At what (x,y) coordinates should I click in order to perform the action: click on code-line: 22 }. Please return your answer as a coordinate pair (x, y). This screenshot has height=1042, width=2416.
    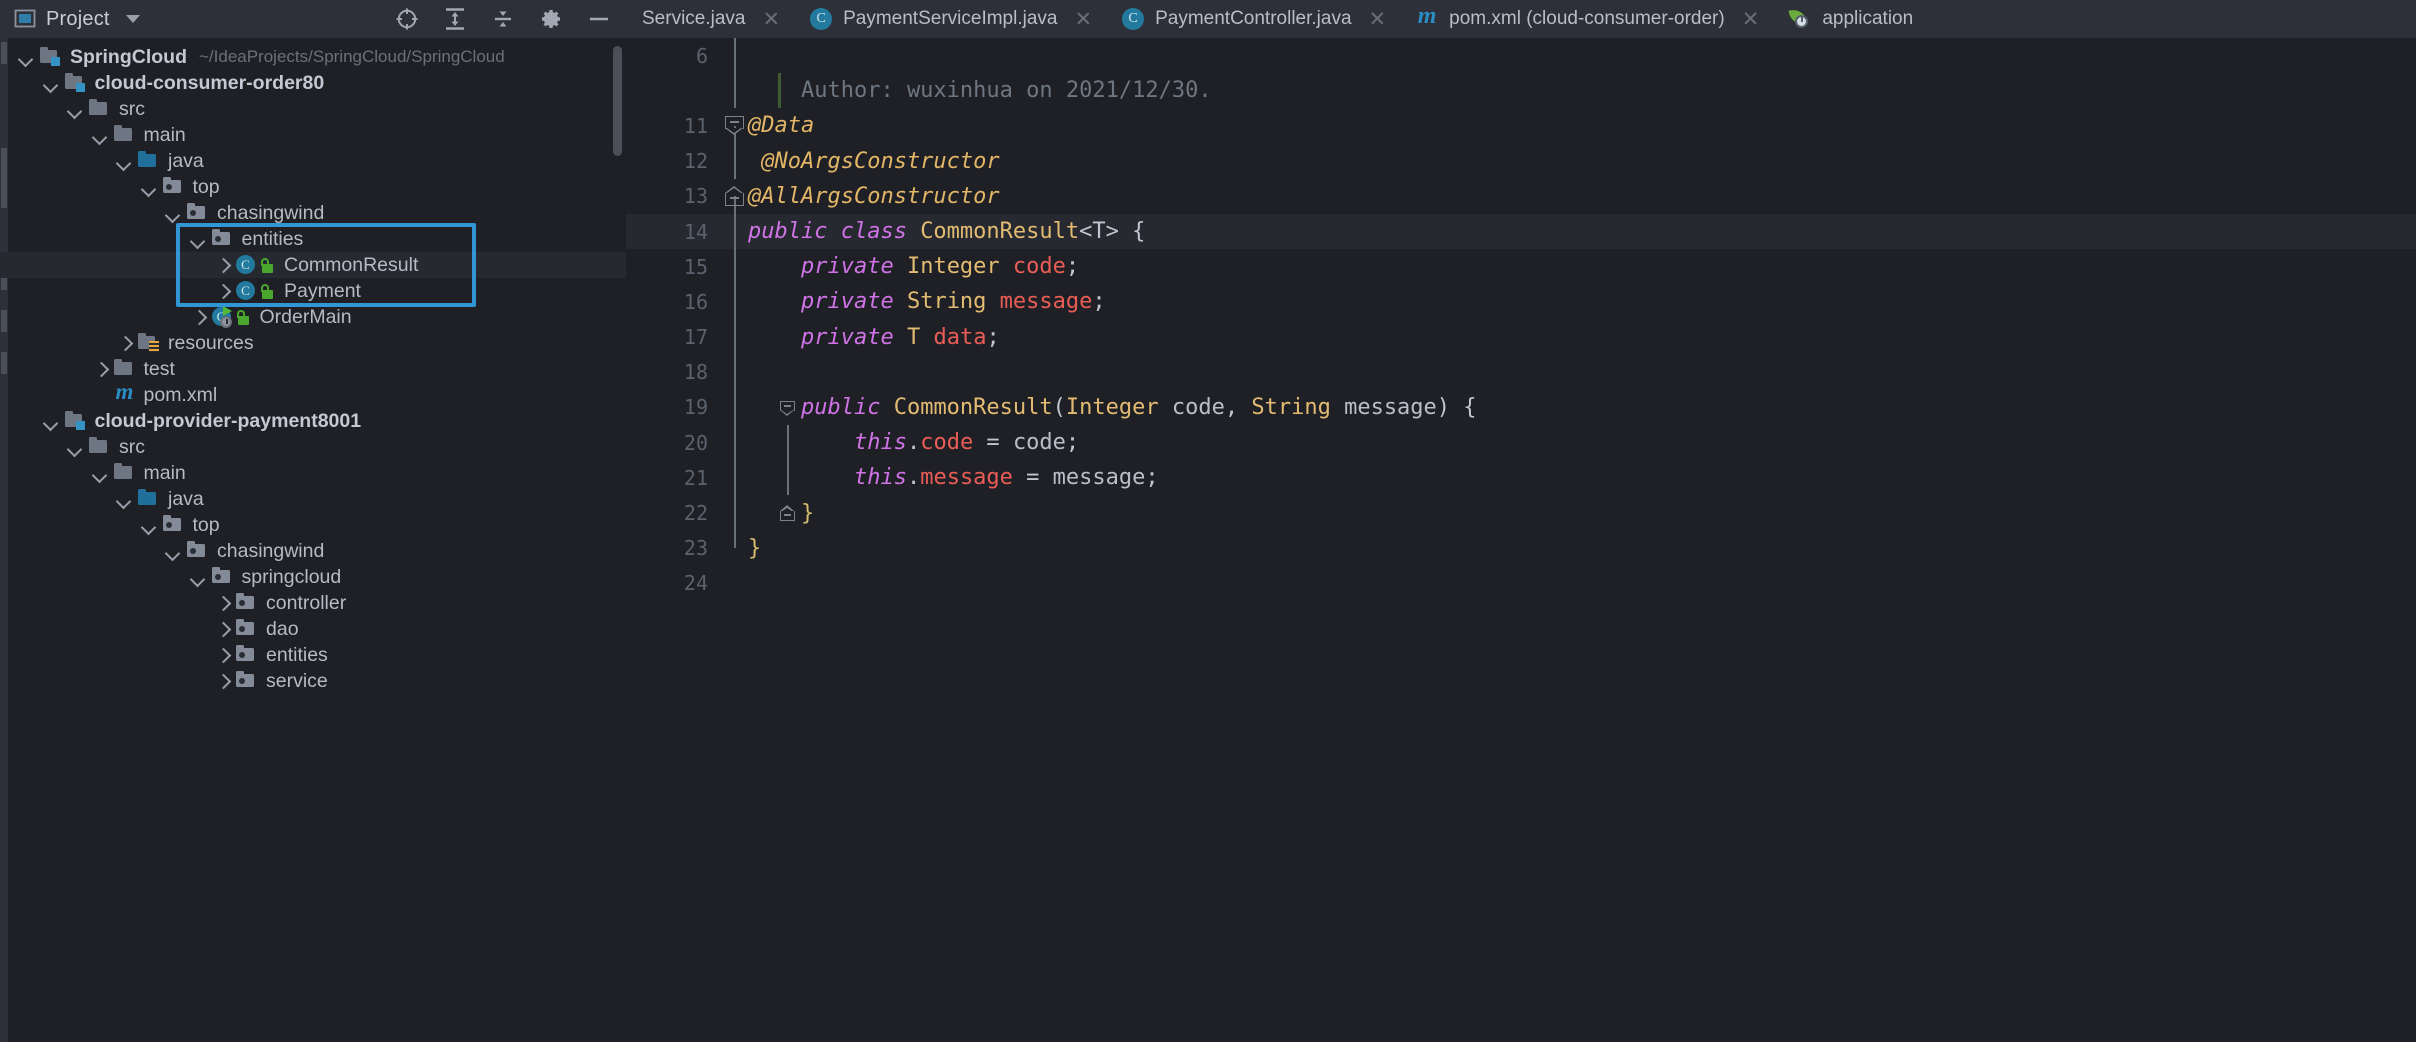
    Looking at the image, I should click on (1521, 513).